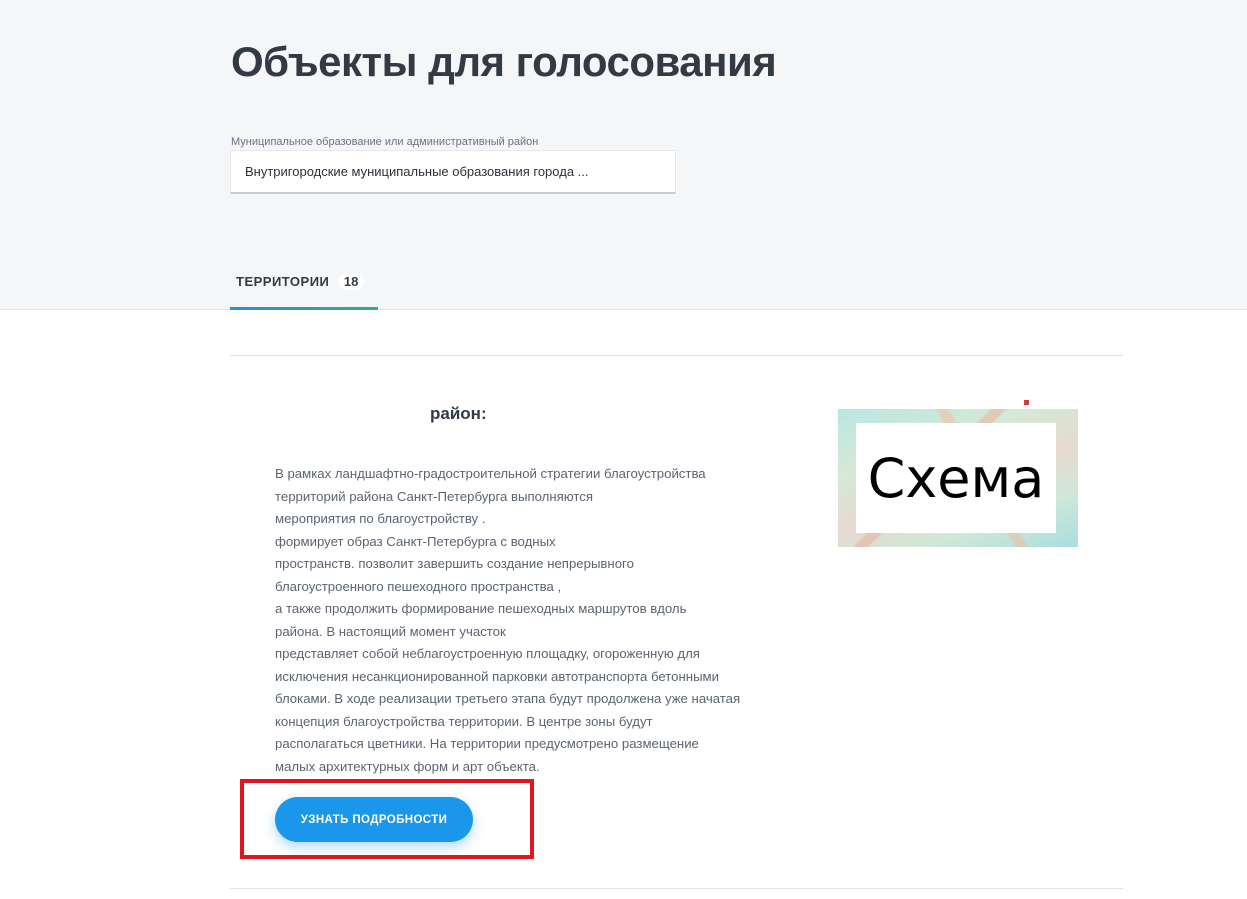  I want to click on card-top-divider, so click(676, 355).